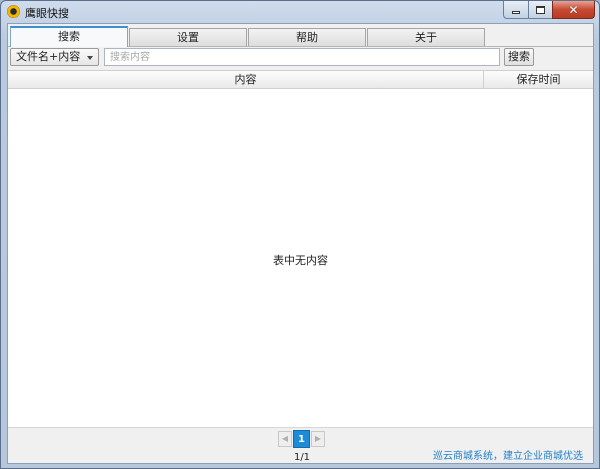 The width and height of the screenshot is (600, 469). I want to click on chevron-left-icon: ◀, so click(285, 438).